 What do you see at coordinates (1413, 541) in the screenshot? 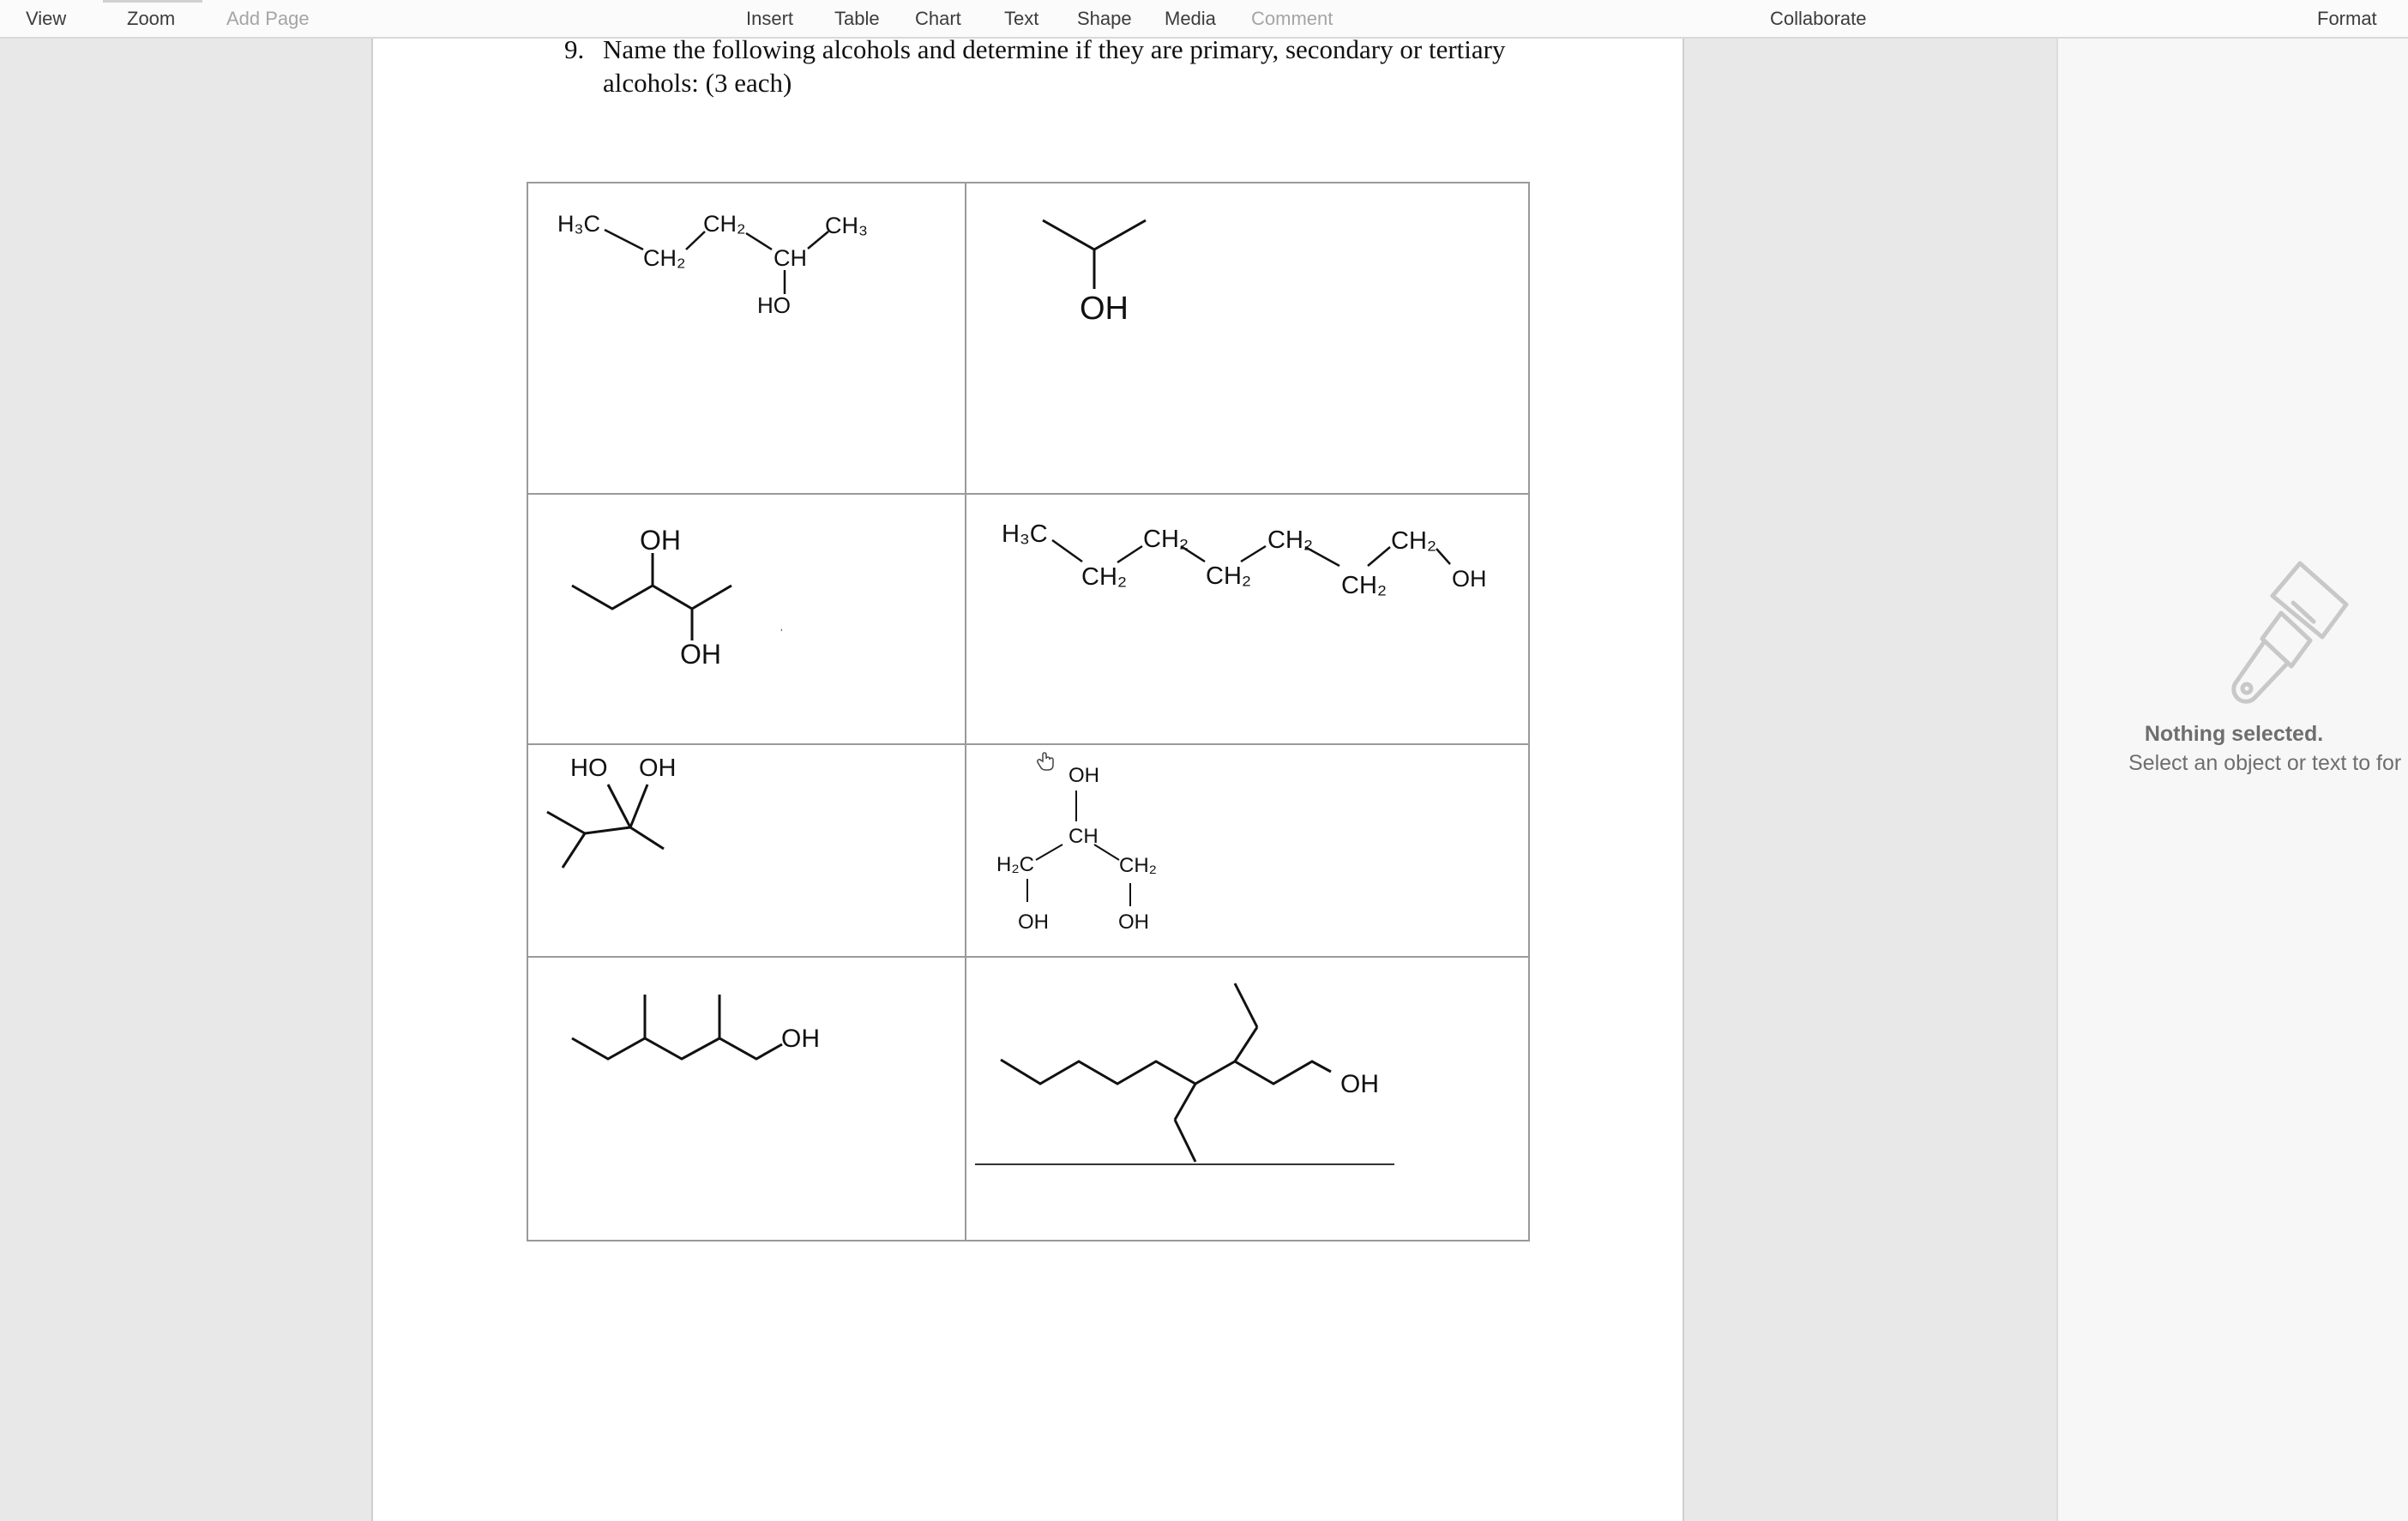
I see `s4-ch2-6: CH₂` at bounding box center [1413, 541].